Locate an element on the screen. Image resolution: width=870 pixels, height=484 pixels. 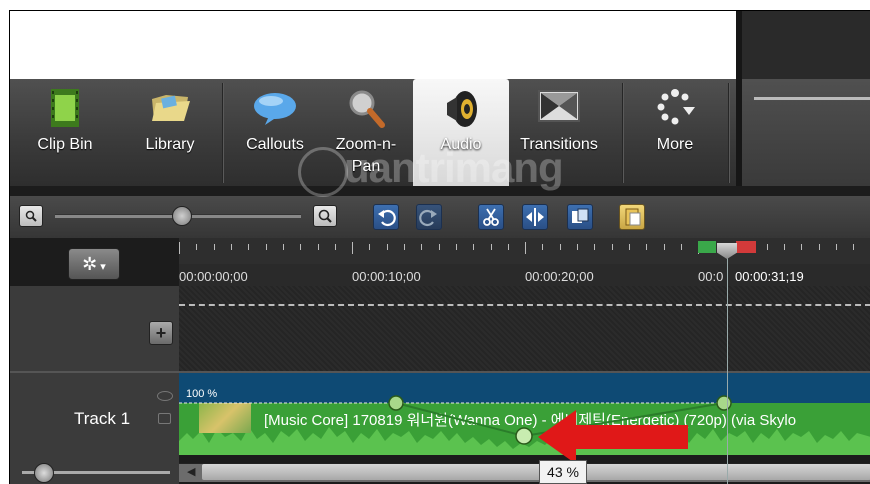
playhead-line is located at coordinates (727, 366).